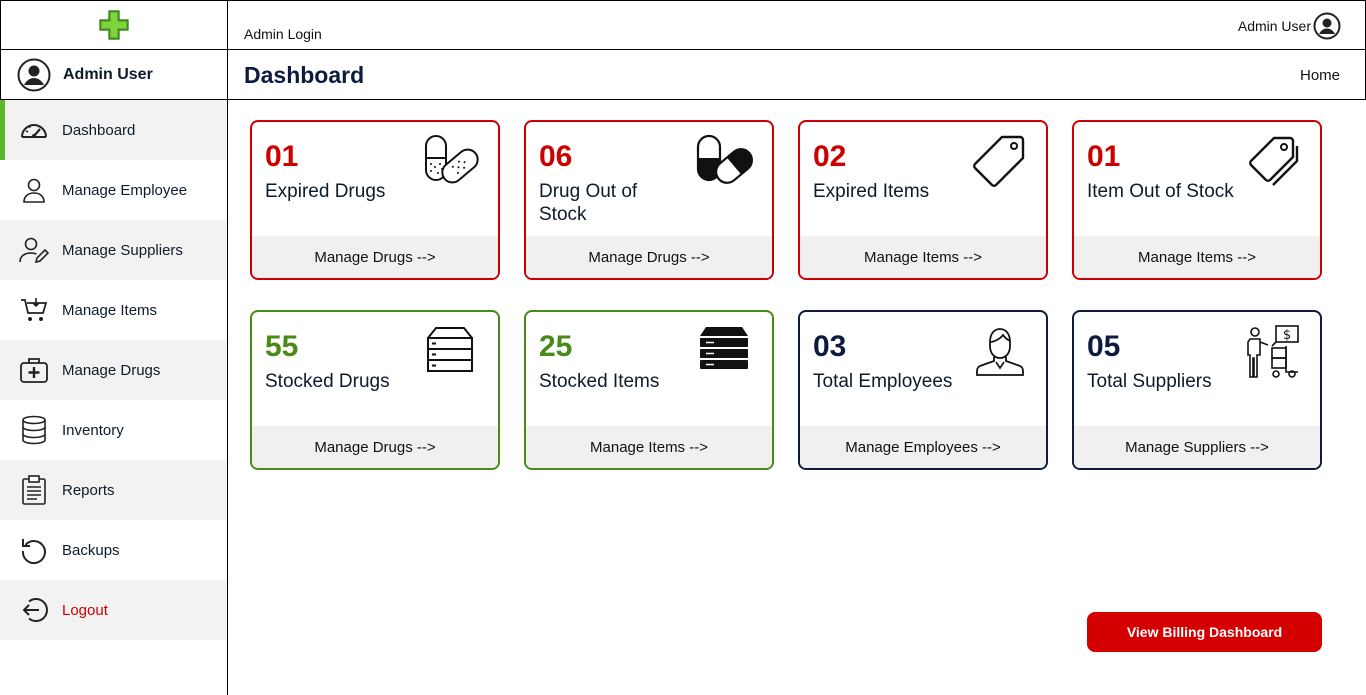 The height and width of the screenshot is (695, 1366). I want to click on card-label: Total Employees, so click(883, 381).